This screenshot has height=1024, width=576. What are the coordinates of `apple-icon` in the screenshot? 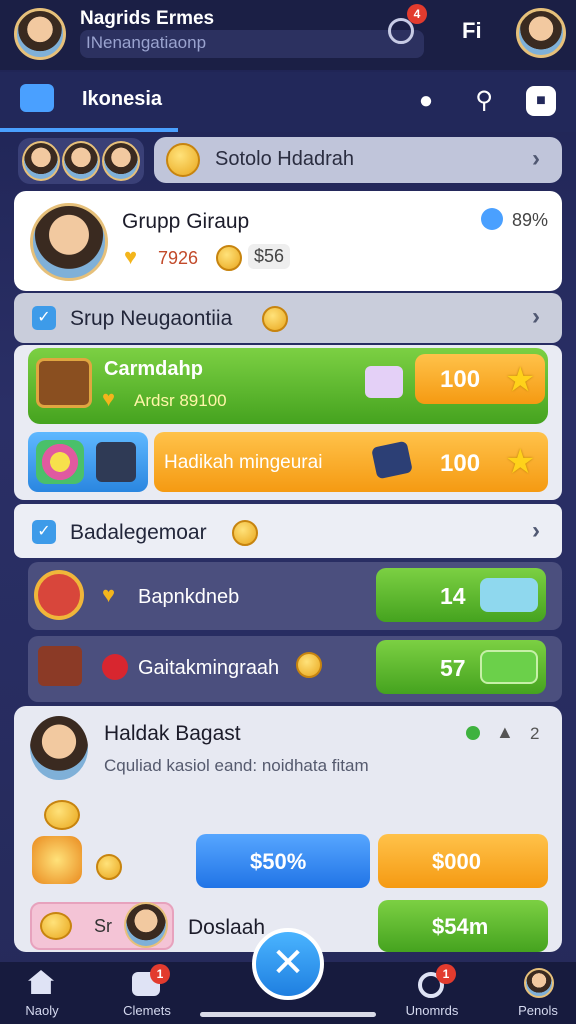 It's located at (115, 667).